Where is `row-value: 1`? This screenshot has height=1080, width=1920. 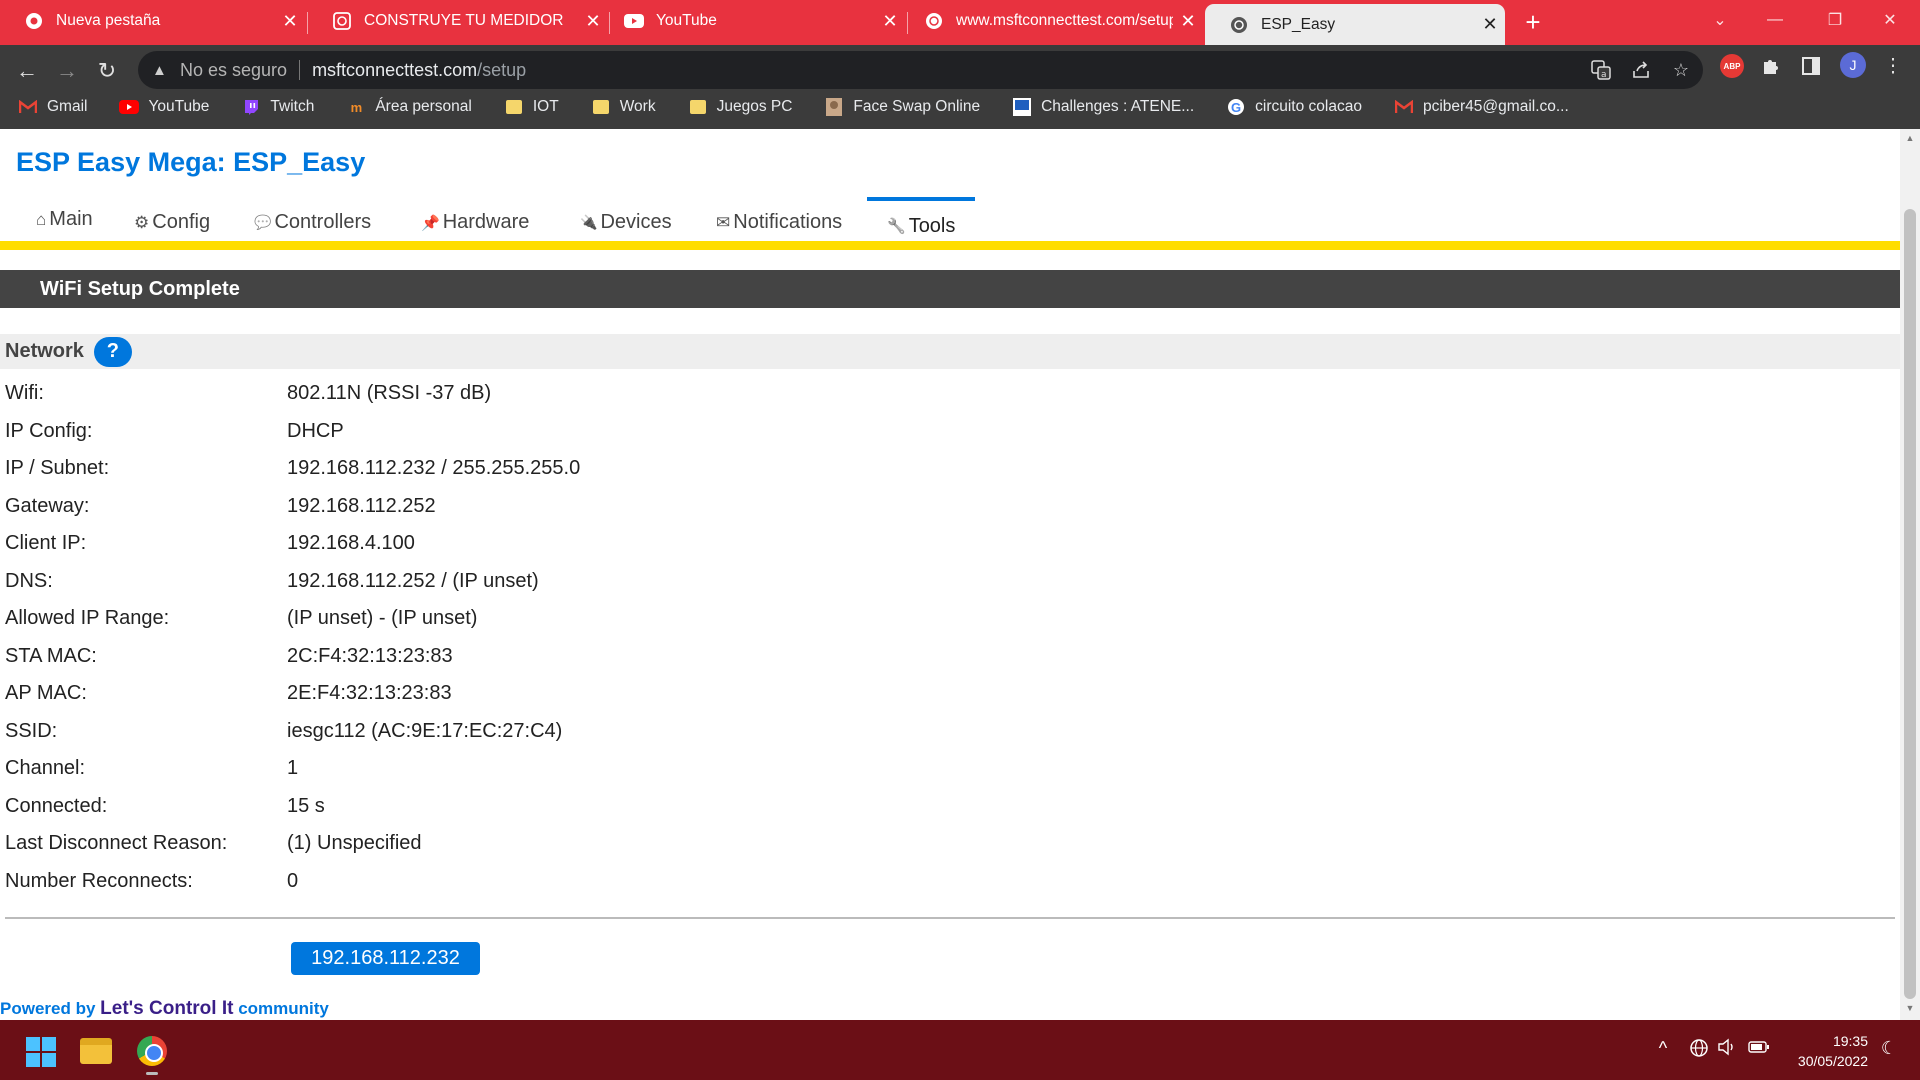 row-value: 1 is located at coordinates (293, 768).